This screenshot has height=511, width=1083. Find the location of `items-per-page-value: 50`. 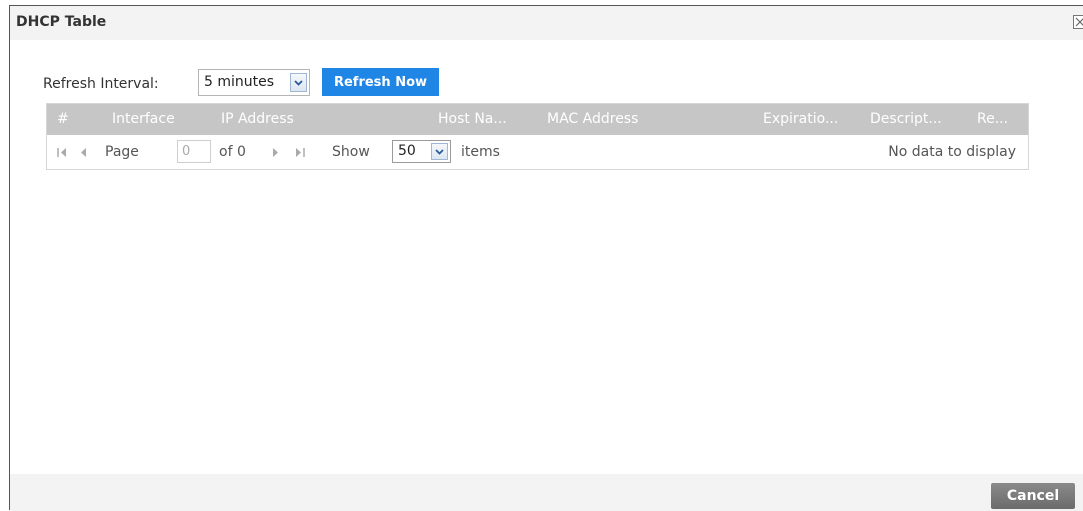

items-per-page-value: 50 is located at coordinates (407, 151).